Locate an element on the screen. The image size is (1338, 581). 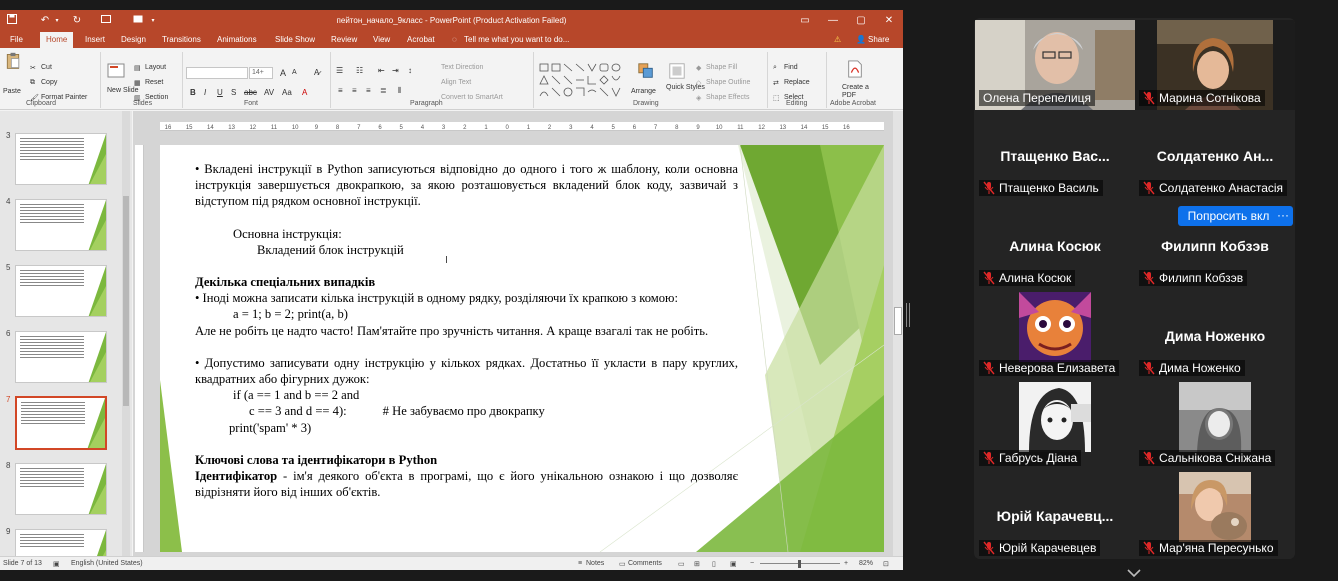
participant-tile: Габрусь Діана is located at coordinates (1055, 425).